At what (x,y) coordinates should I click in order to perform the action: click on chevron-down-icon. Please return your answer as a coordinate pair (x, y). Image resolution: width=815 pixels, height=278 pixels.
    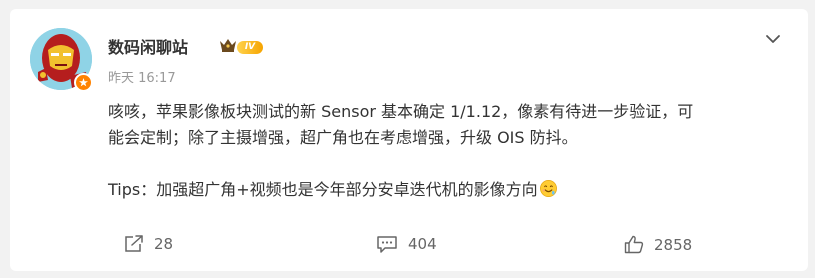
    Looking at the image, I should click on (773, 39).